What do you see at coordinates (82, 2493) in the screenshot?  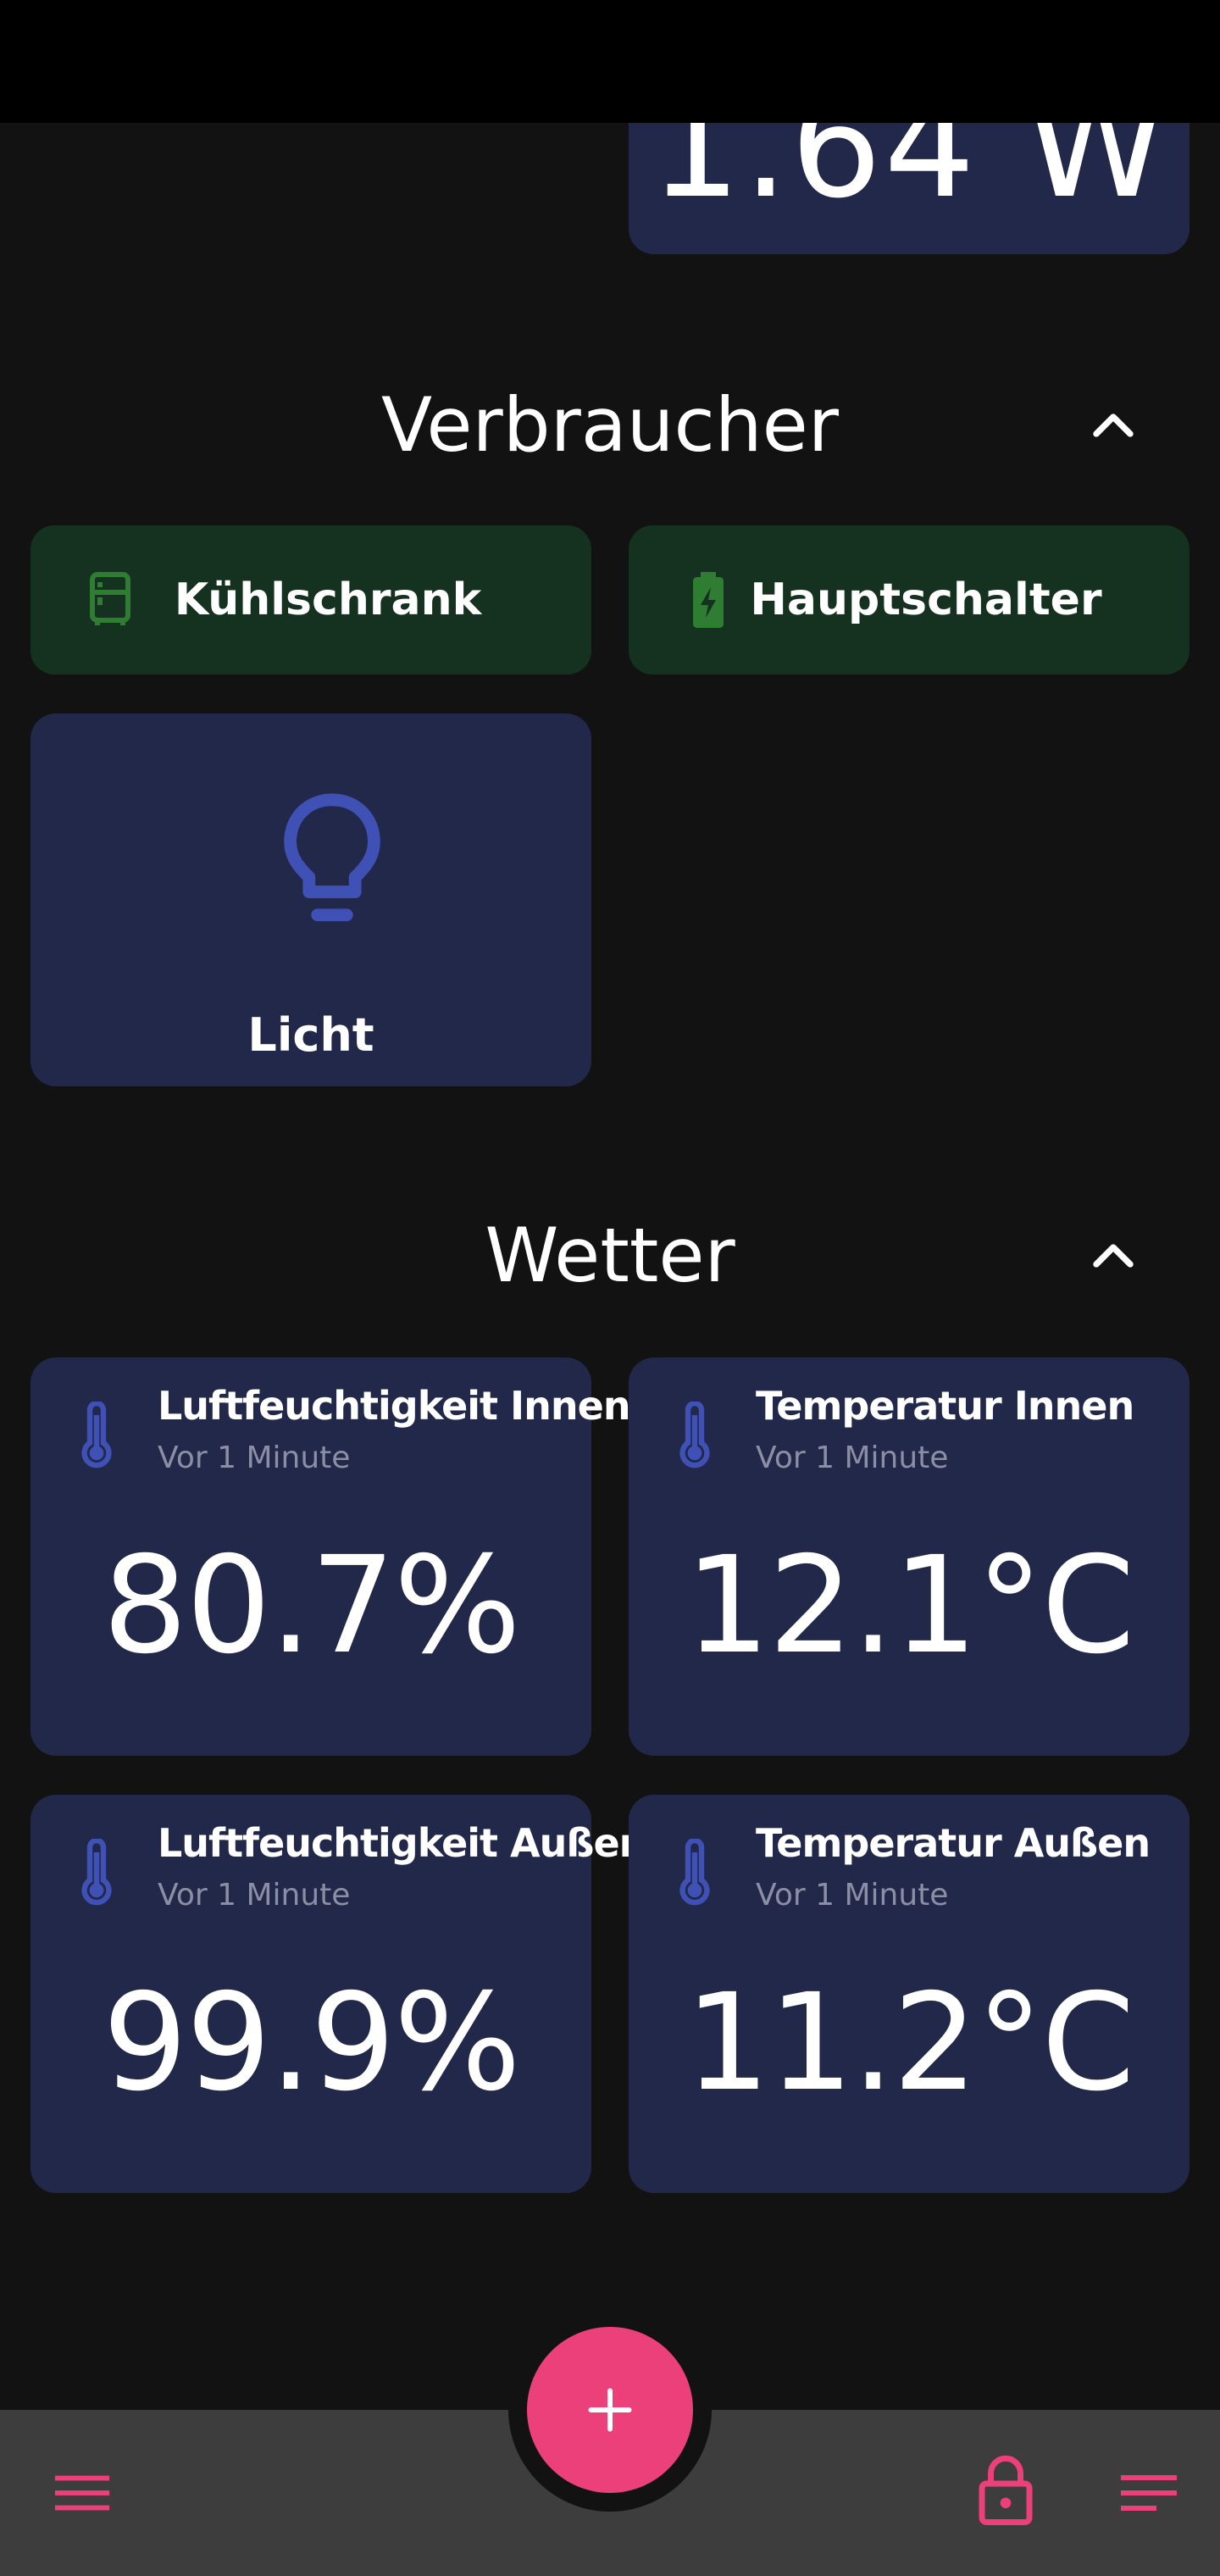 I see `menu-icon` at bounding box center [82, 2493].